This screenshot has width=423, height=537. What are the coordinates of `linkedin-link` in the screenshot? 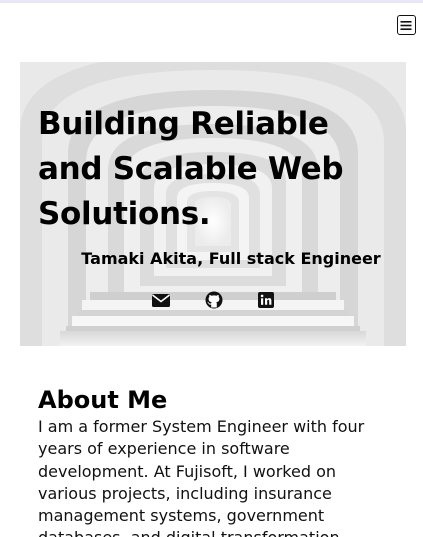 It's located at (266, 300).